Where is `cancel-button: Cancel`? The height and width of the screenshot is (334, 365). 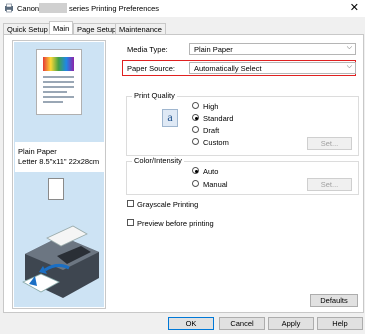
cancel-button: Cancel is located at coordinates (242, 323).